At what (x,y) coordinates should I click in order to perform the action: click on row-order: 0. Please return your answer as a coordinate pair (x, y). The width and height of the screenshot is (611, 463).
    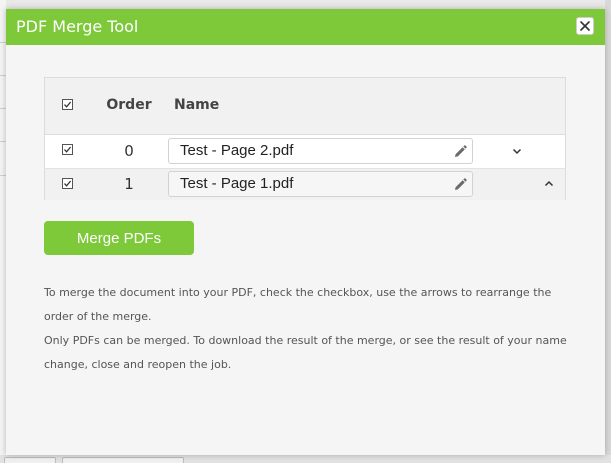
    Looking at the image, I should click on (129, 151).